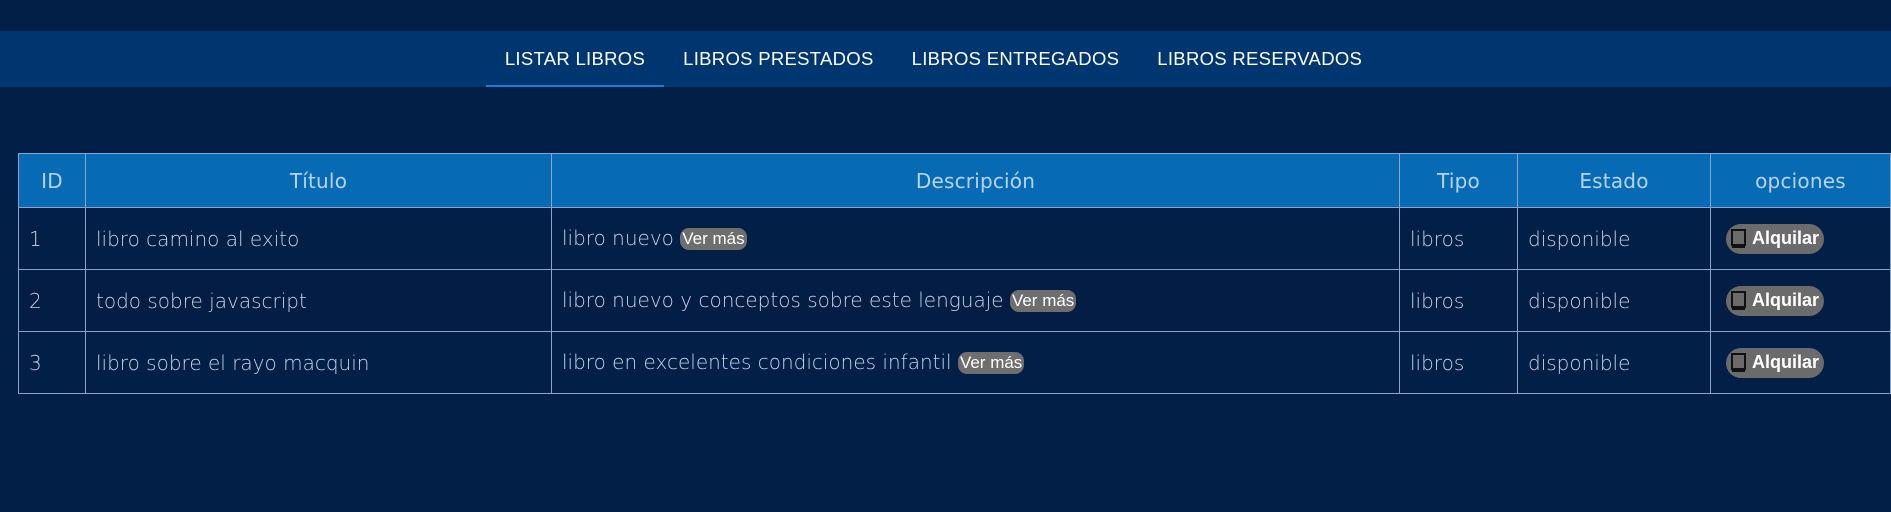 The image size is (1891, 512). I want to click on tab-libros-reservados: LIBROS RESERVADOS, so click(1259, 59).